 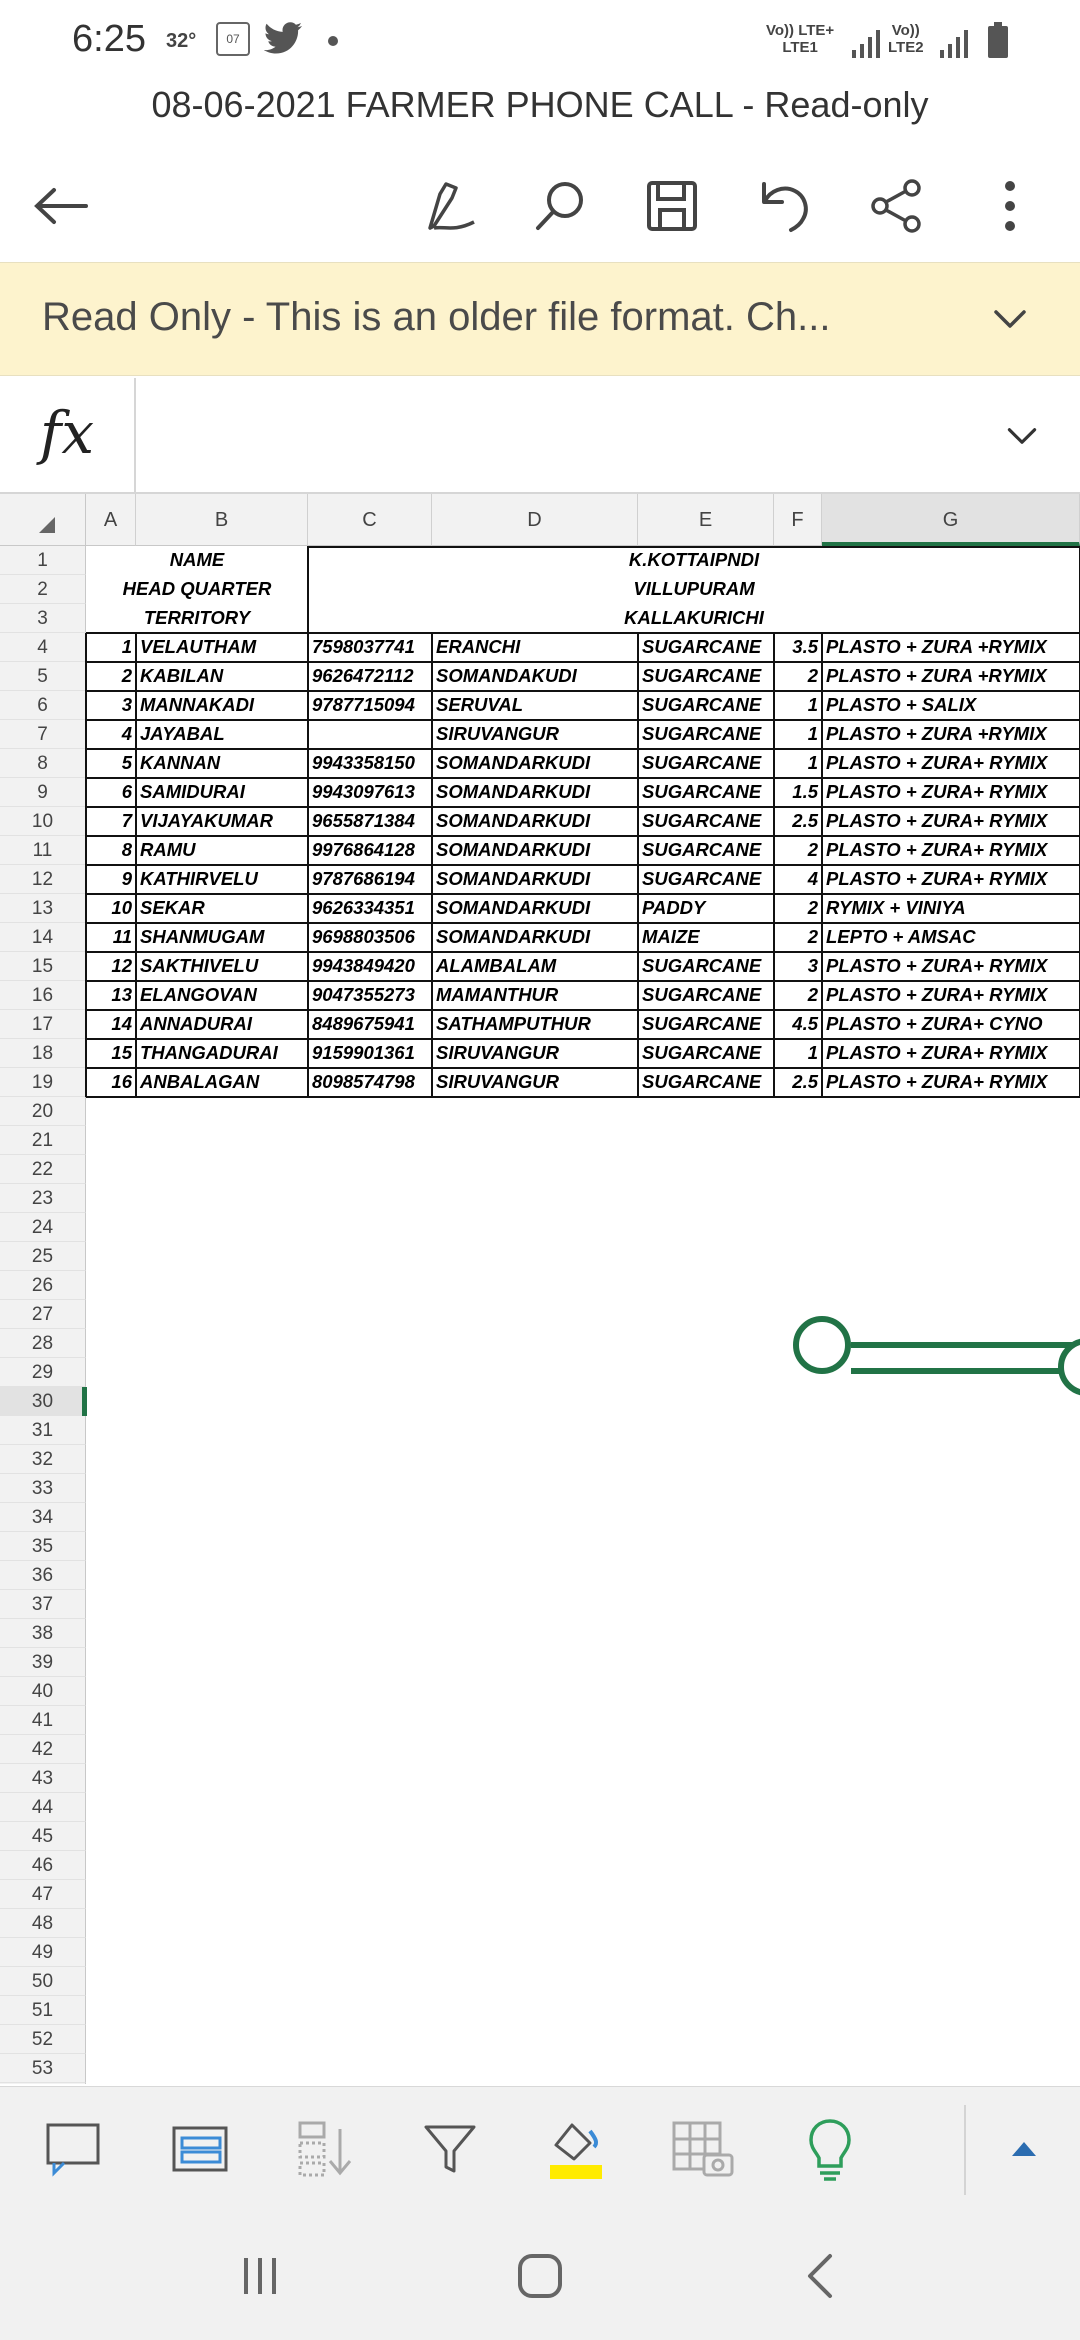 I want to click on acreage-cell: 1, so click(x=798, y=705).